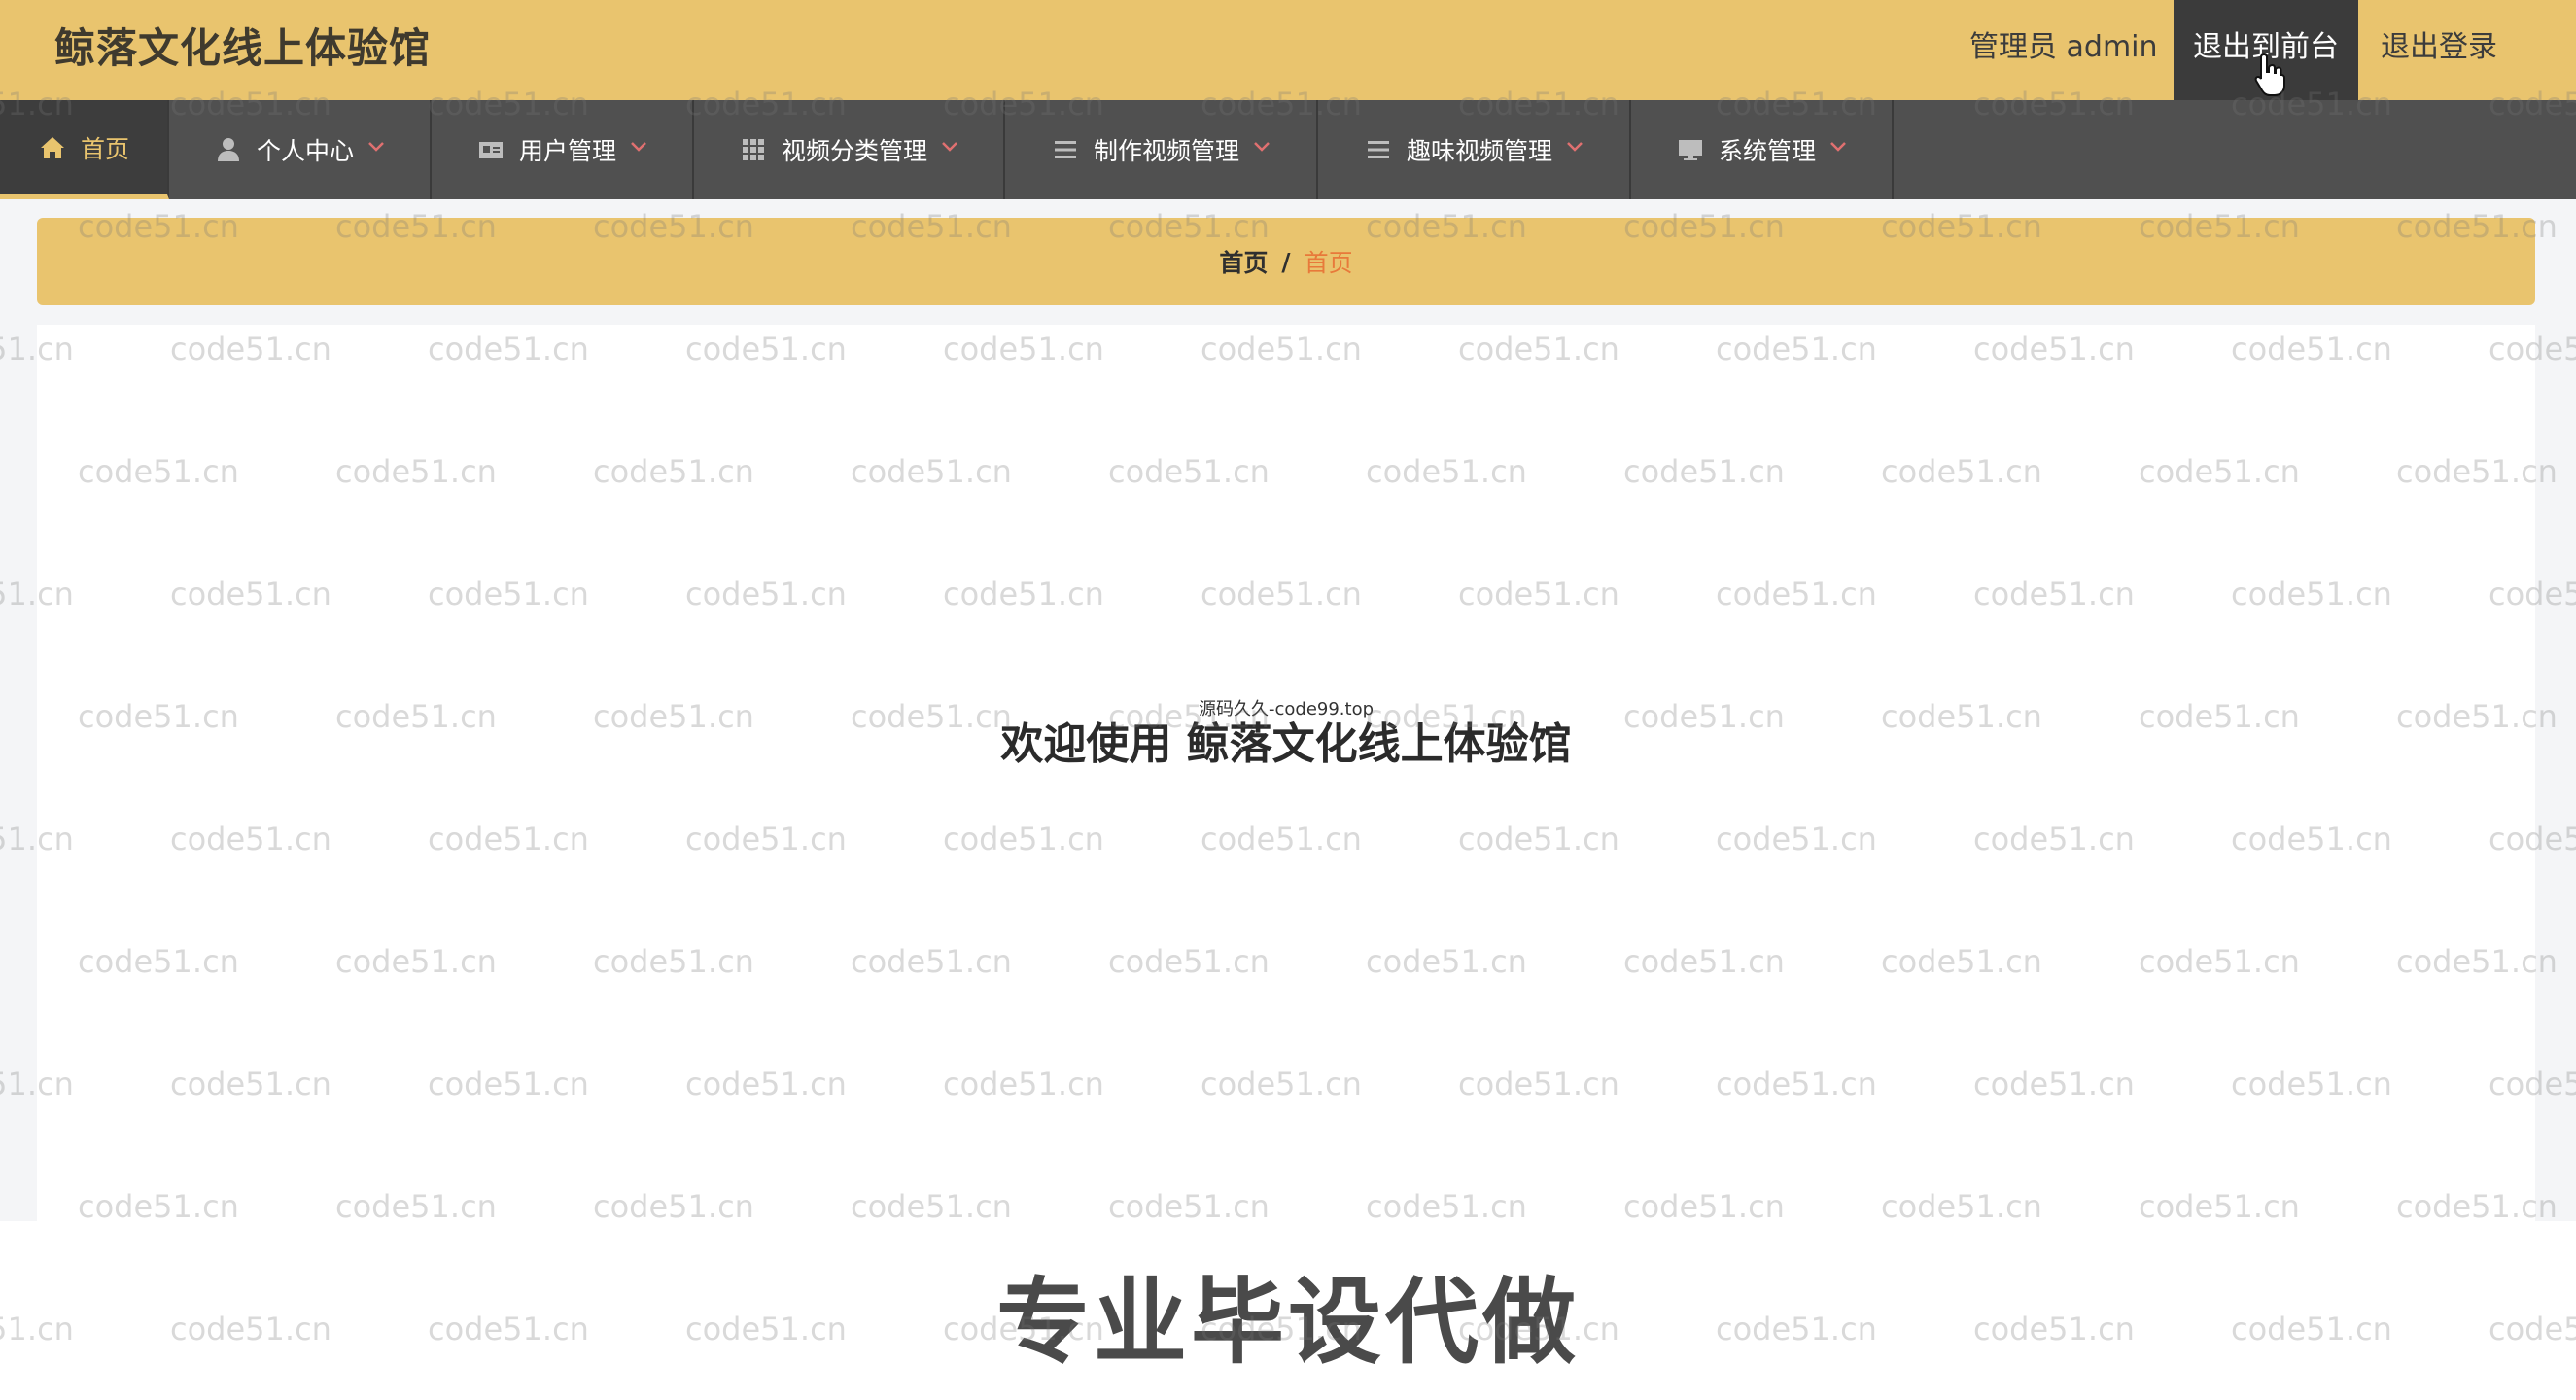  I want to click on nav-item-home: 首页, so click(84, 149).